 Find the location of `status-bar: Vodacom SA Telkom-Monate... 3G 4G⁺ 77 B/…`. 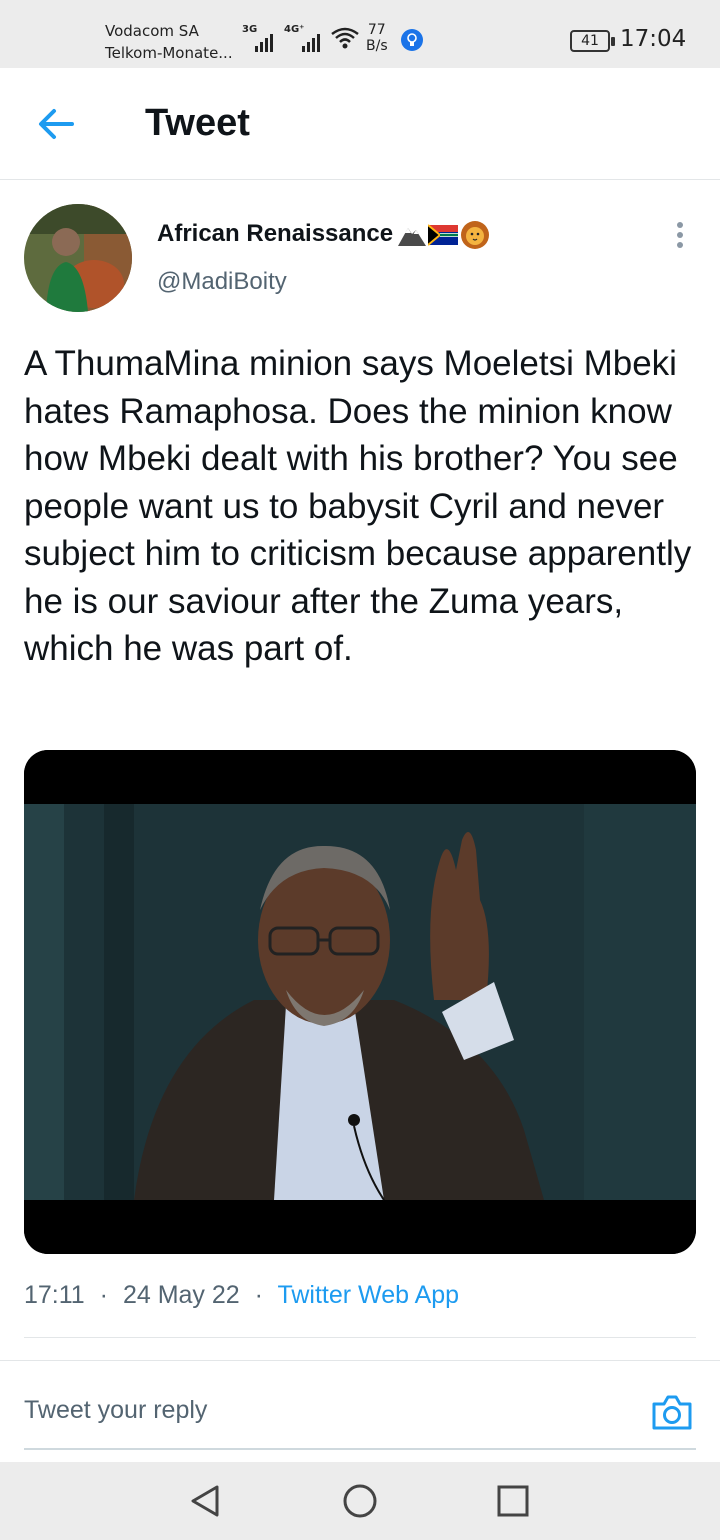

status-bar: Vodacom SA Telkom-Monate... 3G 4G⁺ 77 B/… is located at coordinates (360, 34).